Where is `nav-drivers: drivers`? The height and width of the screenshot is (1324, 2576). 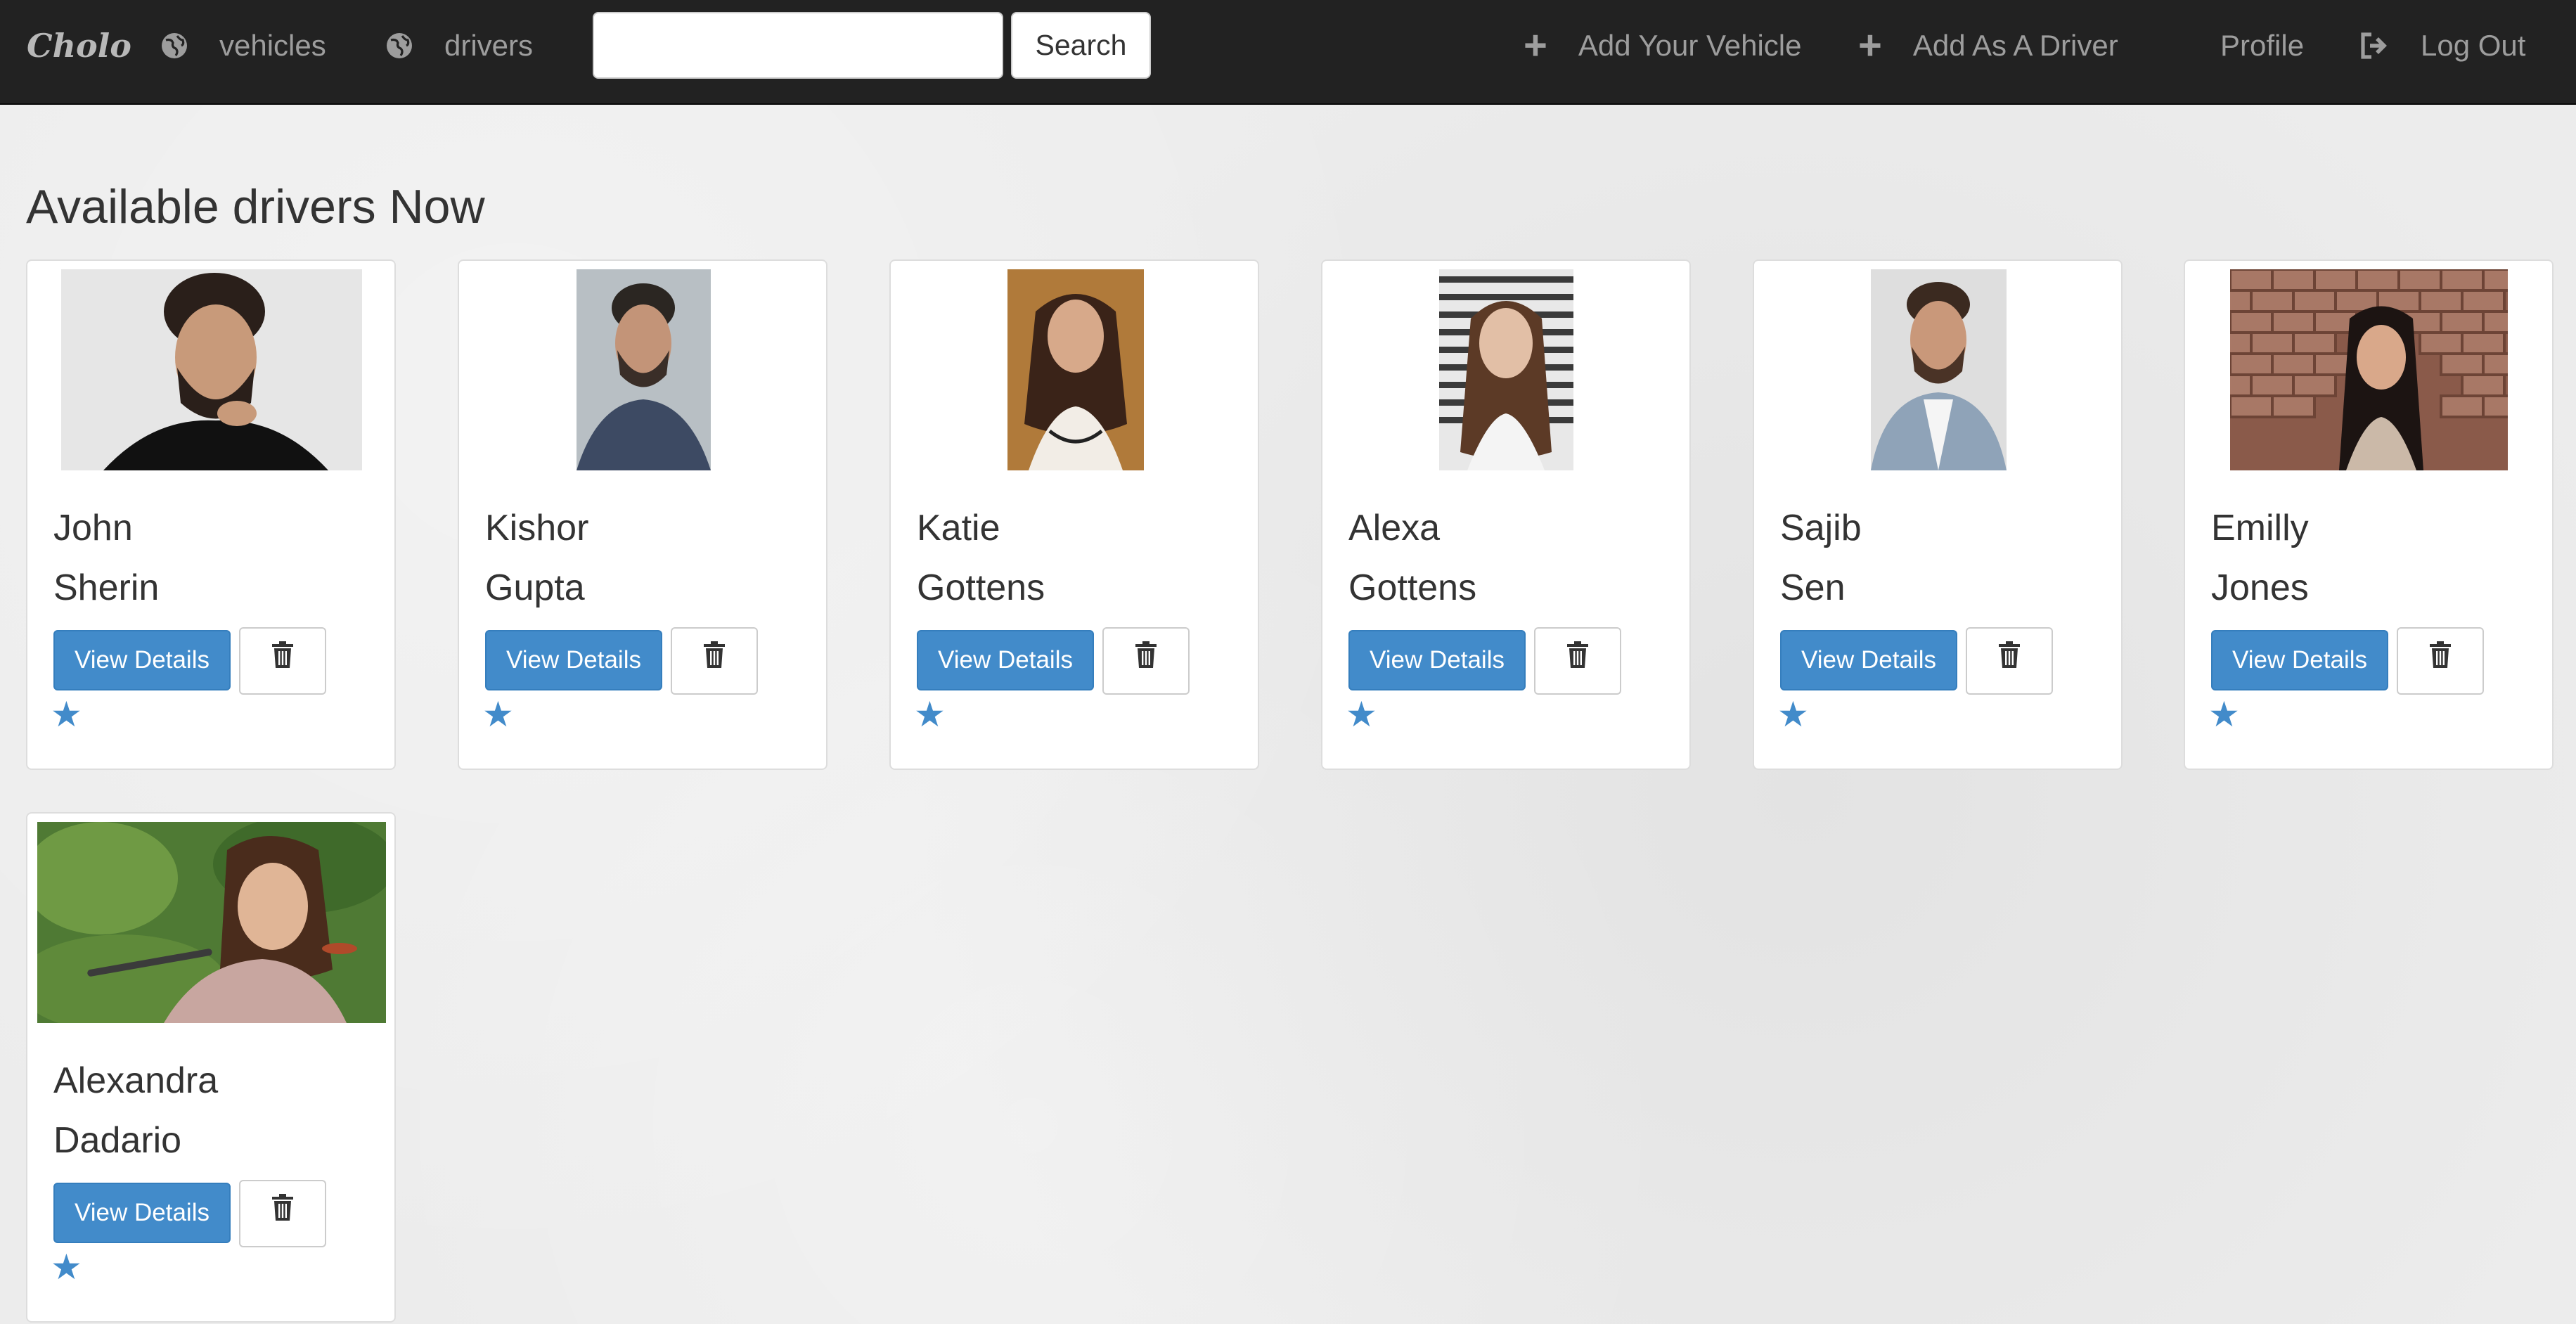
nav-drivers: drivers is located at coordinates (459, 45).